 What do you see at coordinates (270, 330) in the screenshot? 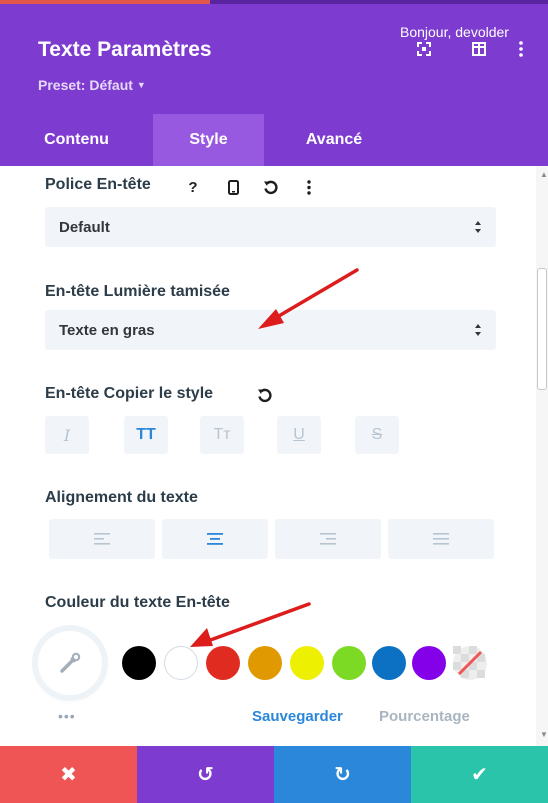
I see `heading-weight-select: Texte en gras` at bounding box center [270, 330].